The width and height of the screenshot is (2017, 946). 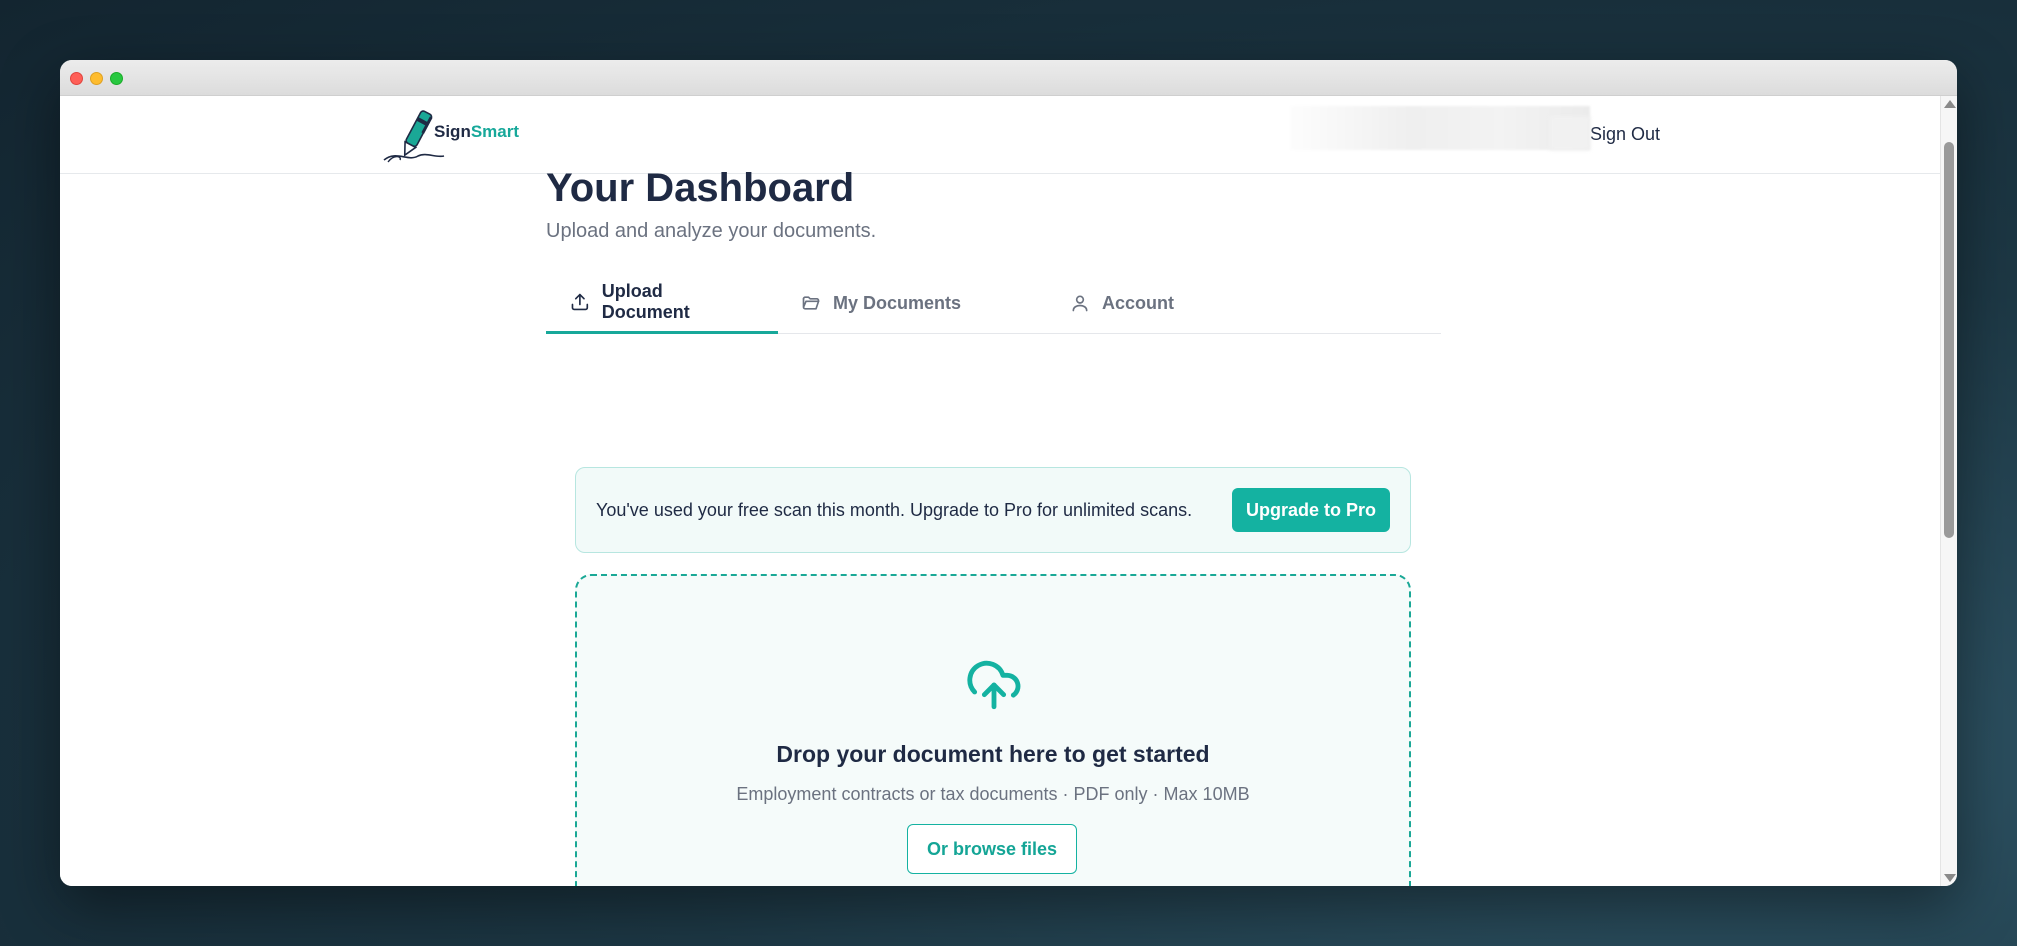 I want to click on upgrade-to-pro-button: Upgrade to Pro, so click(x=1310, y=510).